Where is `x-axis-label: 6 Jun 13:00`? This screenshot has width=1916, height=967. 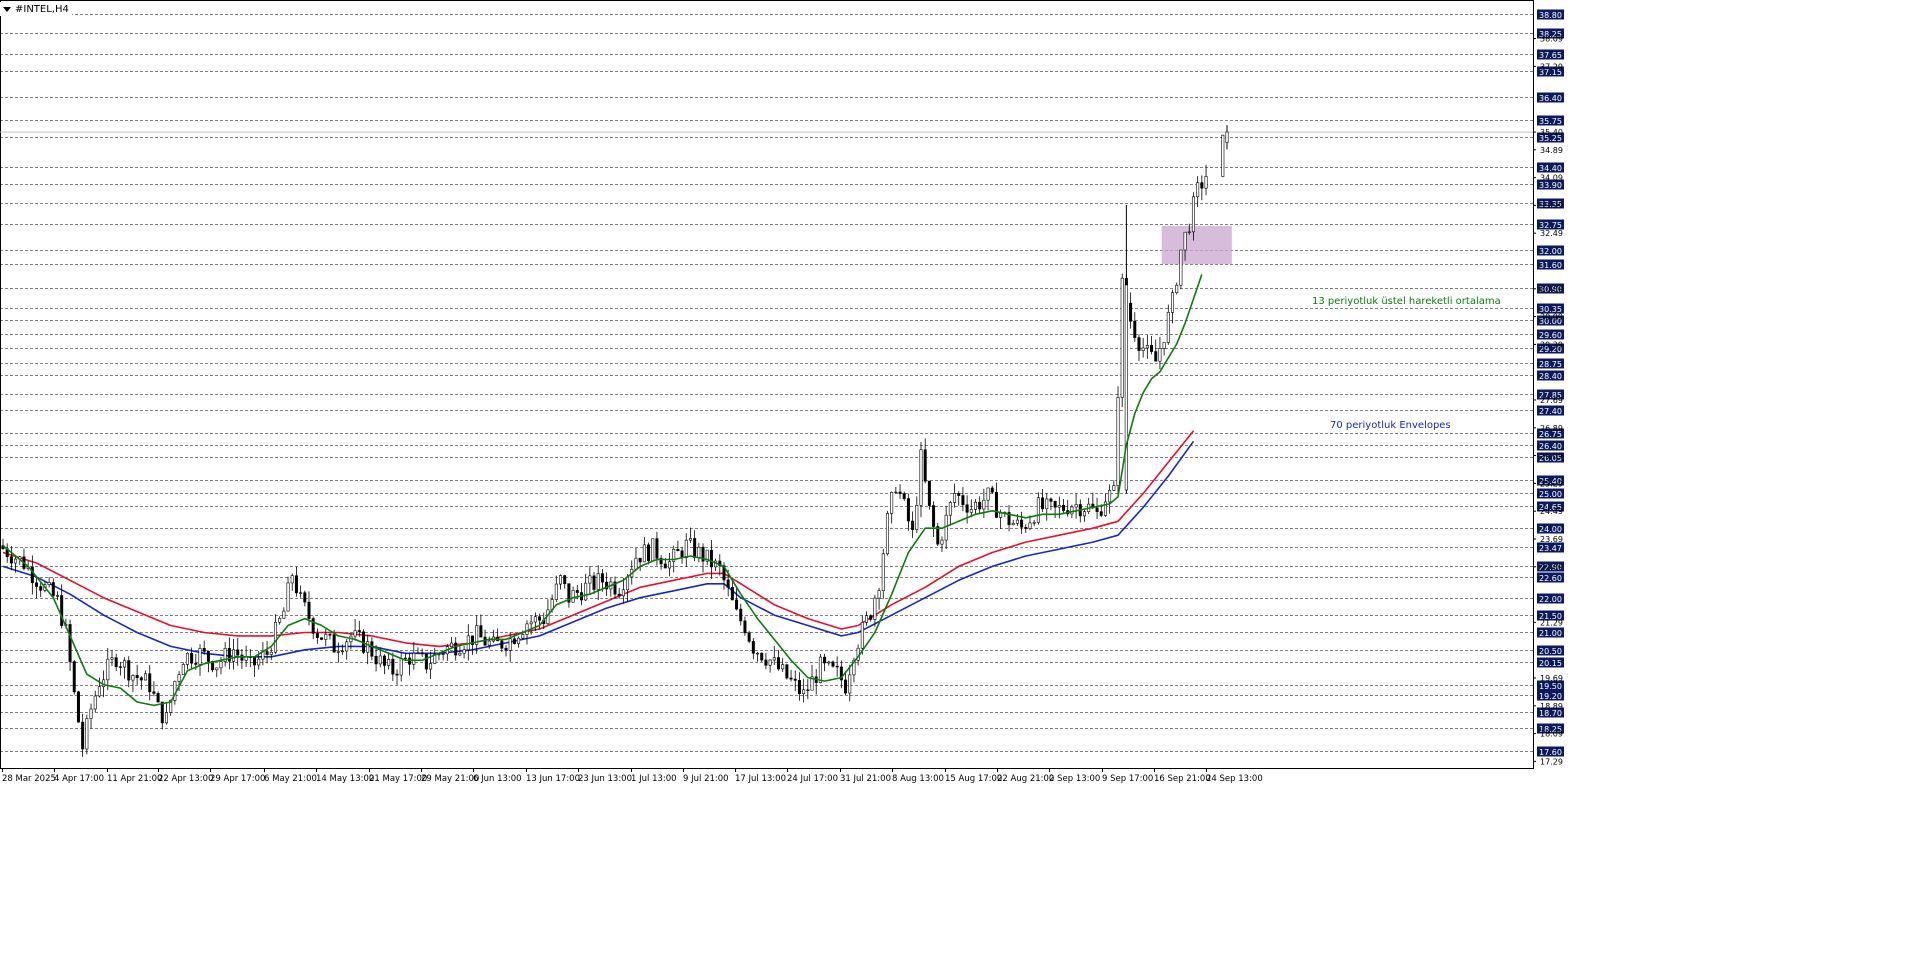 x-axis-label: 6 Jun 13:00 is located at coordinates (497, 779).